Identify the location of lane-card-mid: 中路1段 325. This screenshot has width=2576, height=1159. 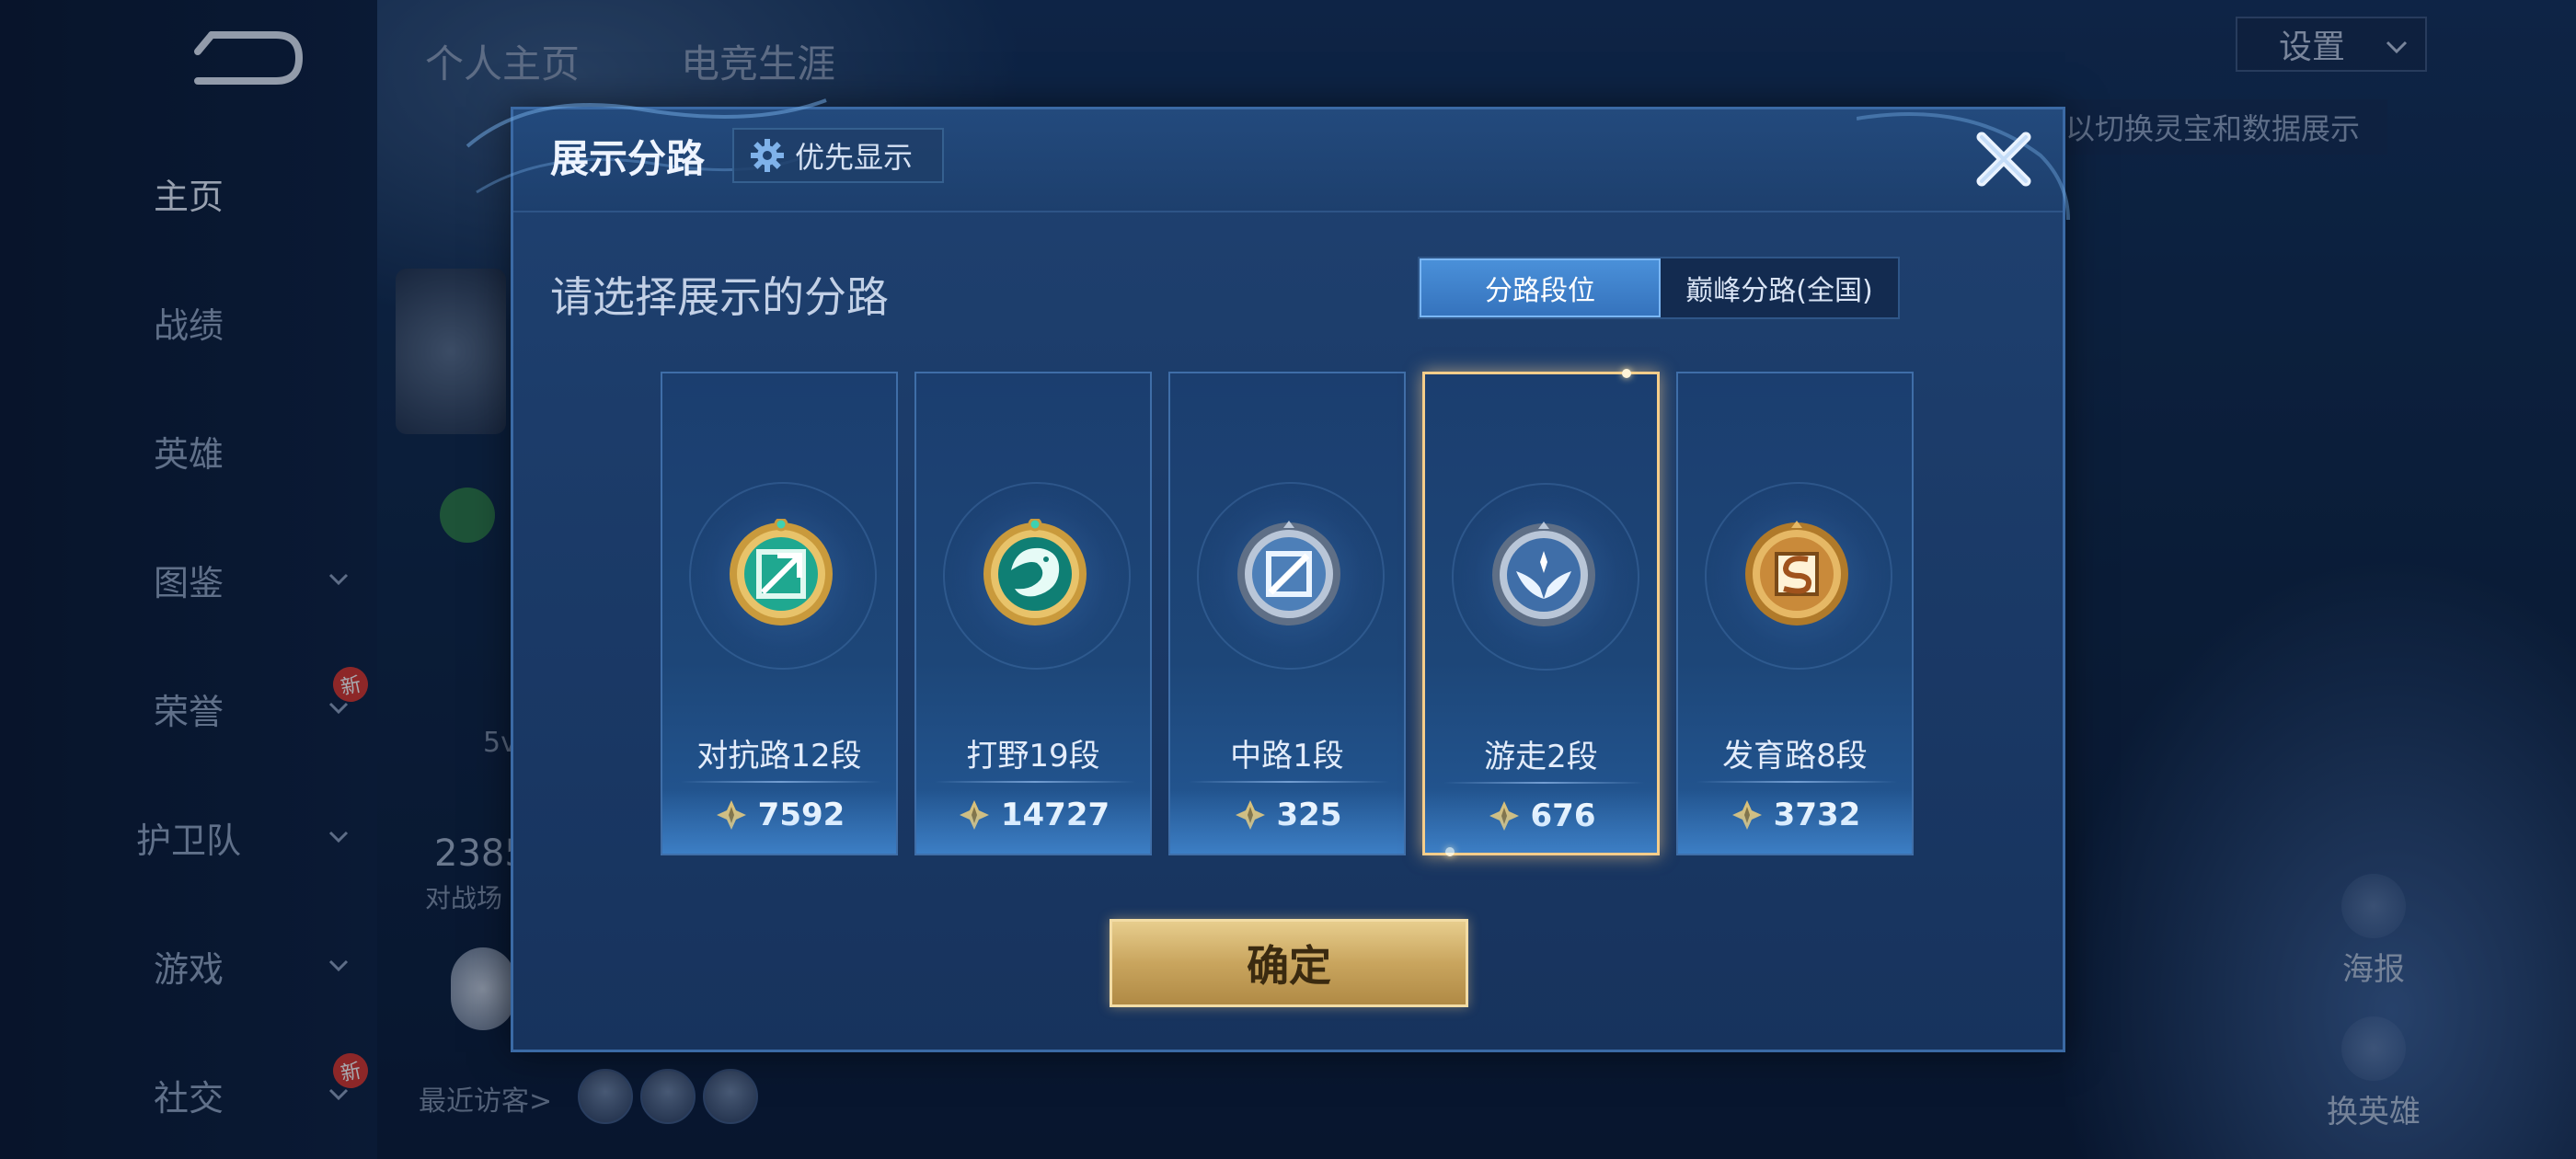
(1287, 613).